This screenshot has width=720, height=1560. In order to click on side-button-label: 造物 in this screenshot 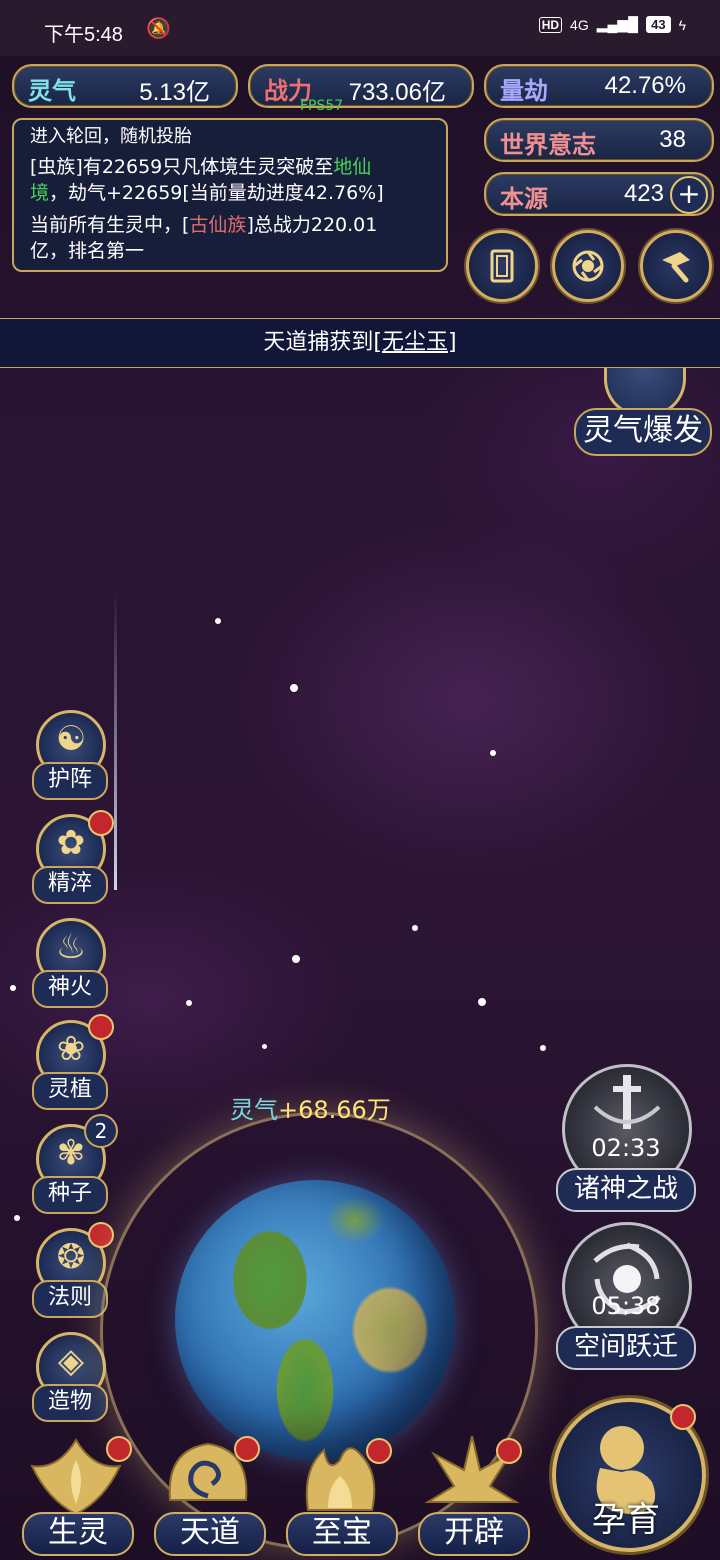, I will do `click(70, 1403)`.